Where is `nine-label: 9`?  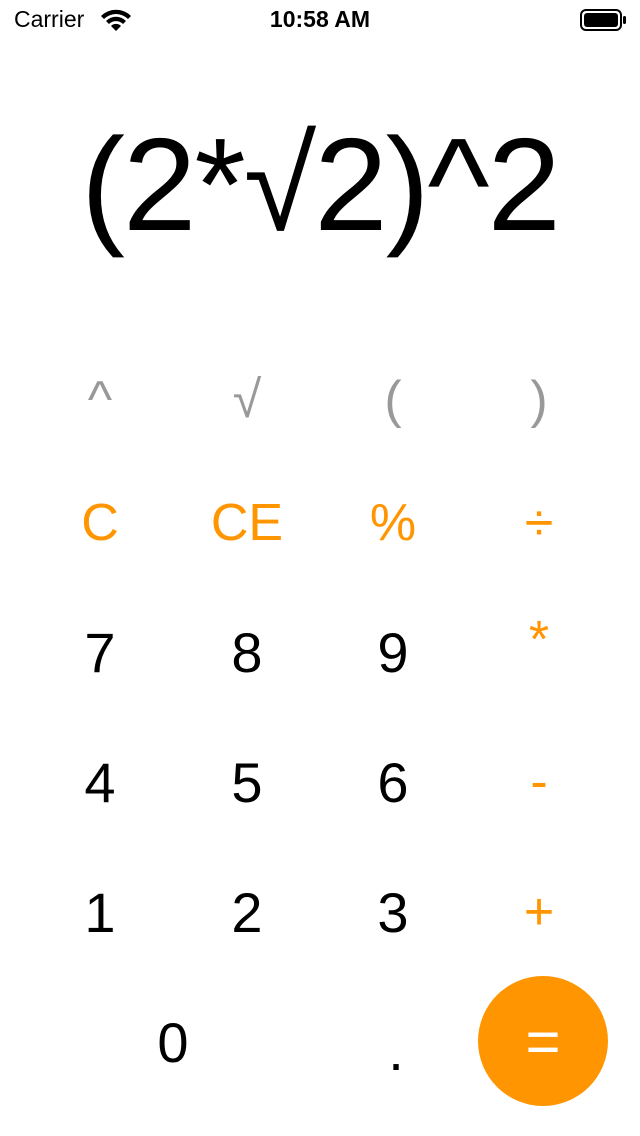 nine-label: 9 is located at coordinates (393, 652).